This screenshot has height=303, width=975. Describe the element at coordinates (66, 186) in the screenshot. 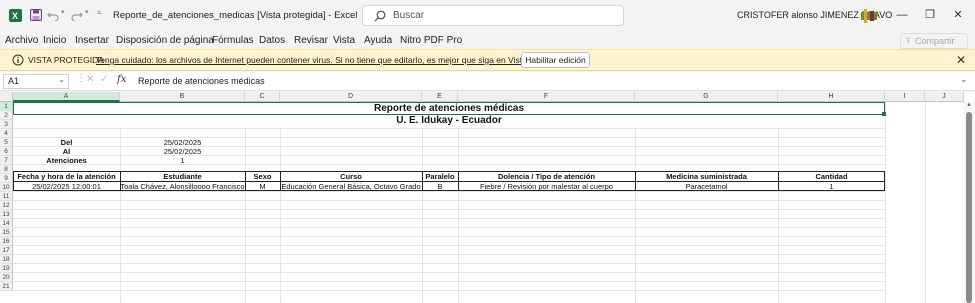

I see `table-cell: 25/02/2025 12:00:01` at that location.